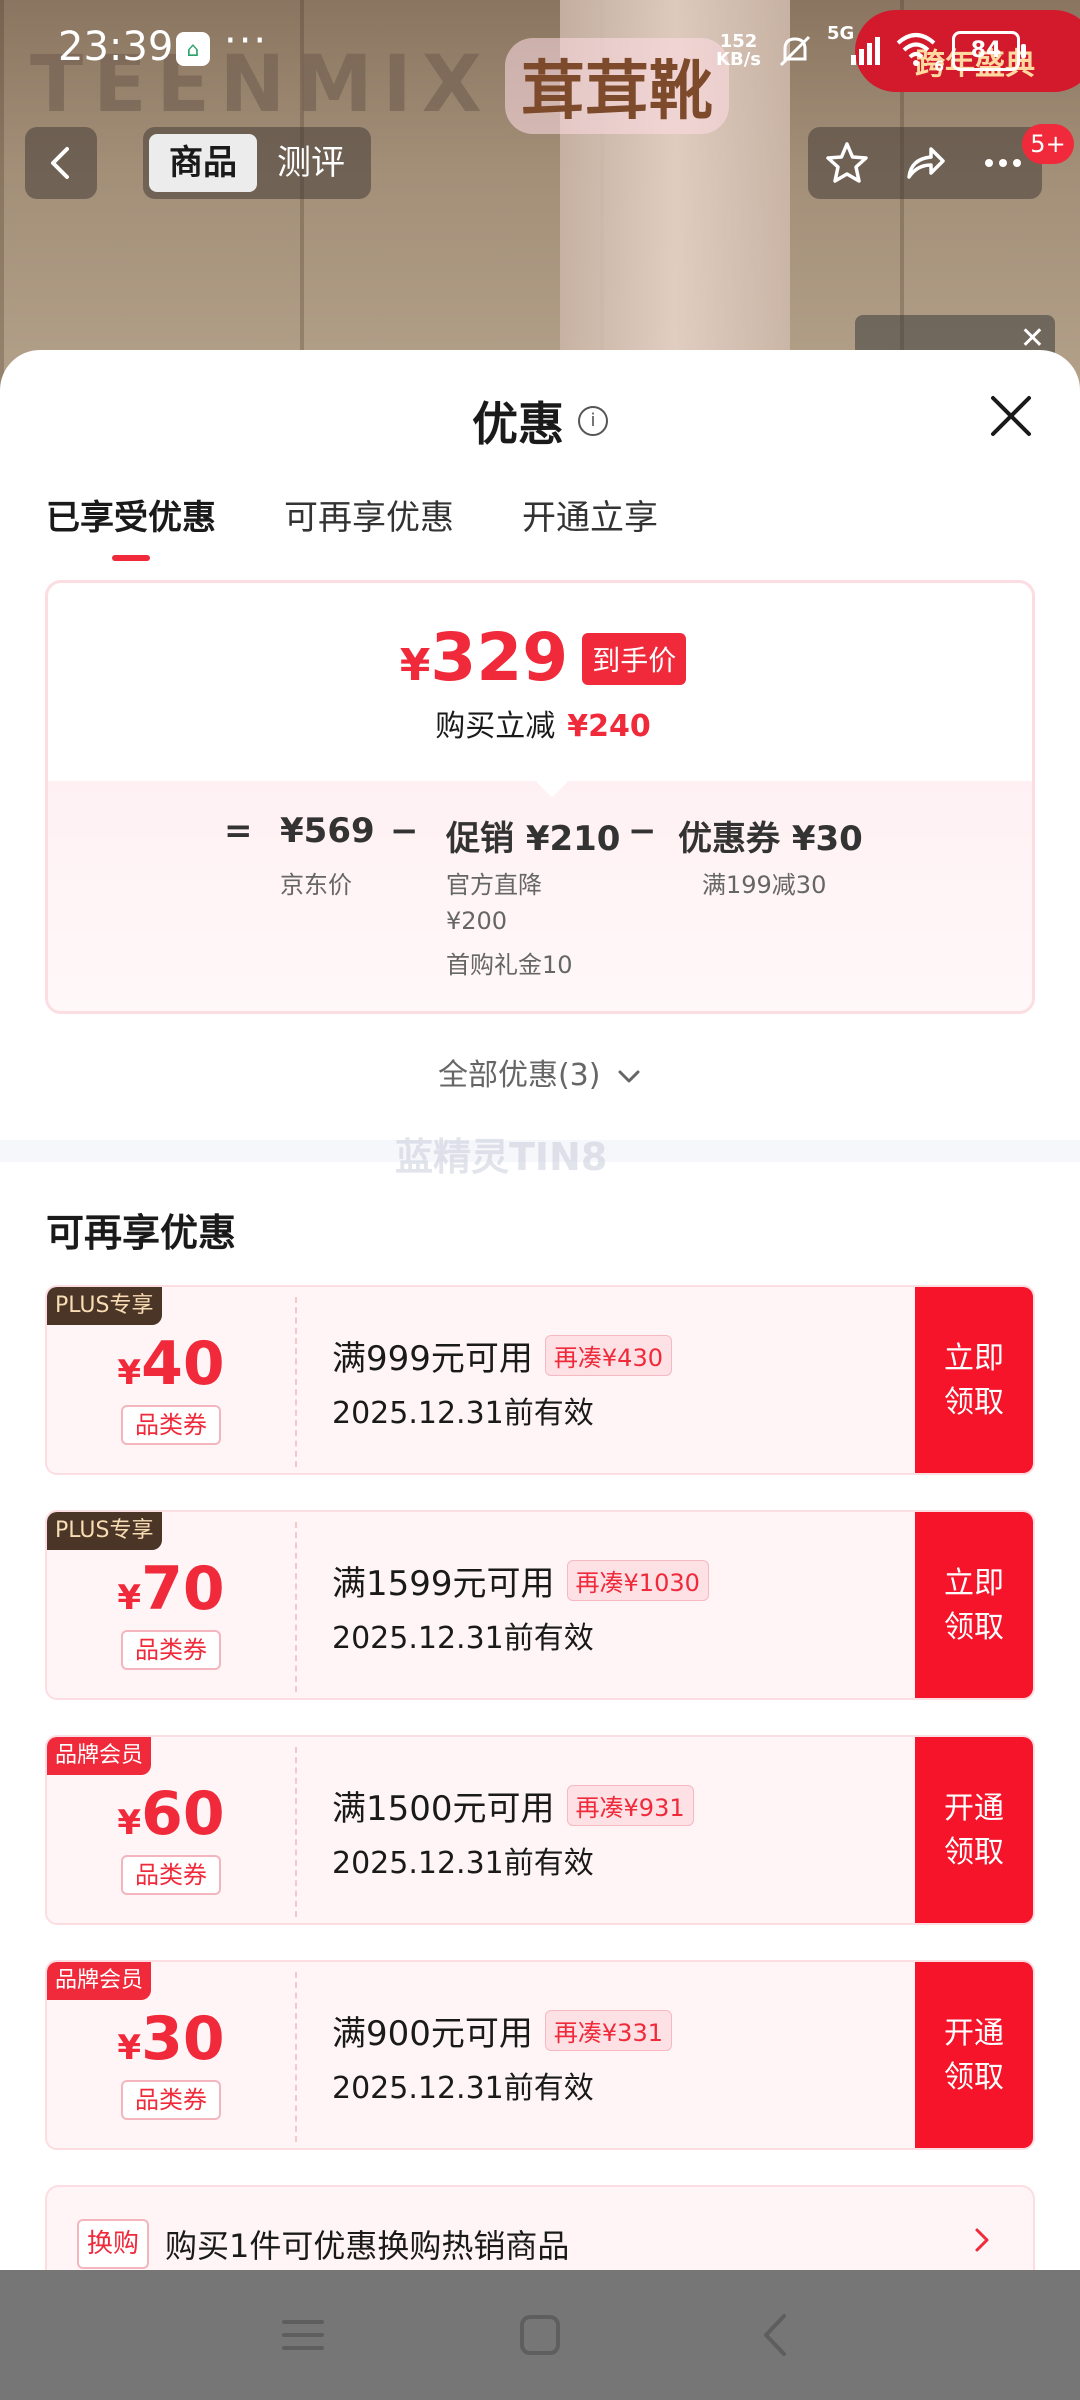  I want to click on coupon-value-area: 品牌会员 ¥30 品类券, so click(171, 2055).